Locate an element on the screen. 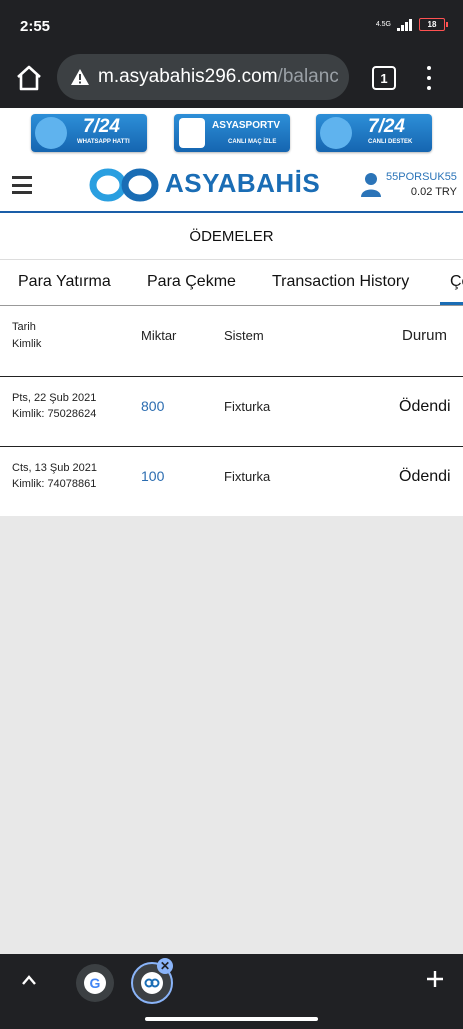 This screenshot has height=1029, width=463. header-divider is located at coordinates (231, 212).